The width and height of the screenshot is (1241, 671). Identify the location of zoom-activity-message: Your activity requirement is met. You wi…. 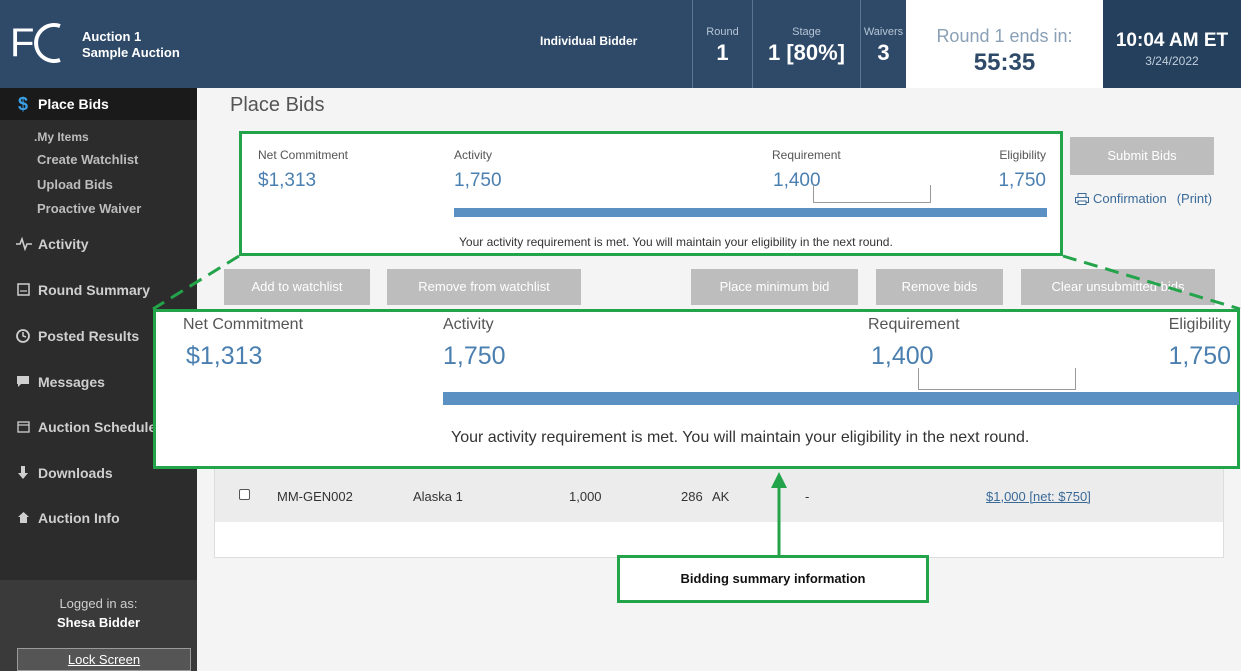
(740, 437).